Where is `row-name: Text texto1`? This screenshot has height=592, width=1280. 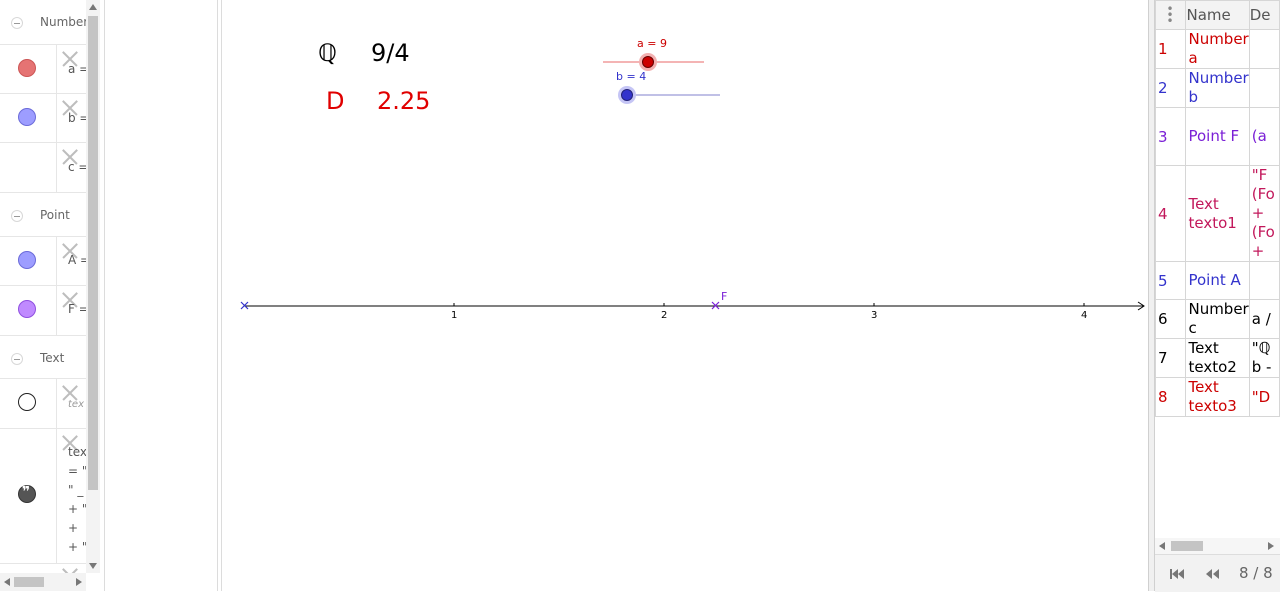
row-name: Text texto1 is located at coordinates (1217, 213).